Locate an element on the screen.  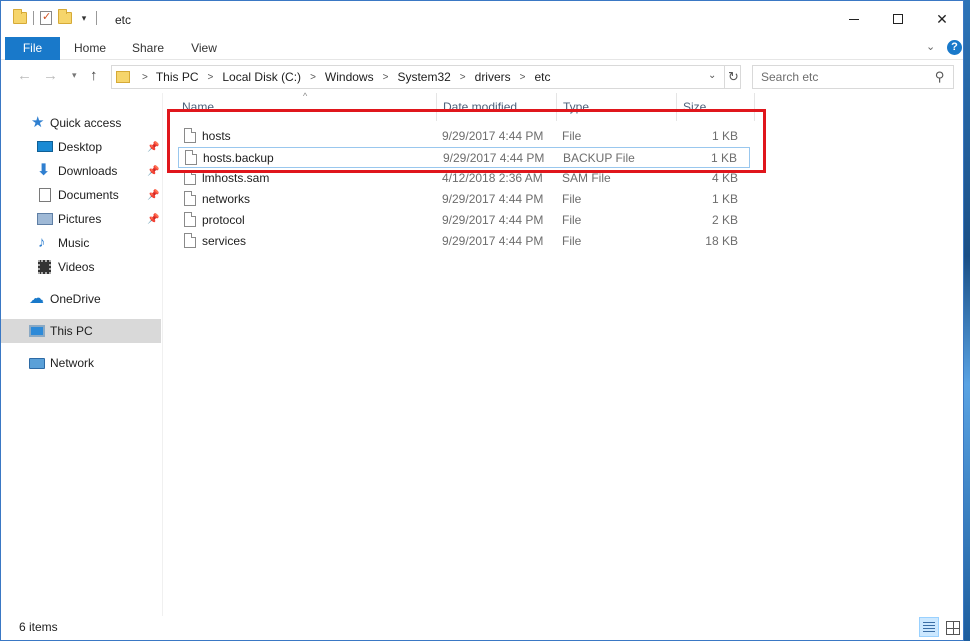
file-name: lmhosts.sam is located at coordinates (236, 178).